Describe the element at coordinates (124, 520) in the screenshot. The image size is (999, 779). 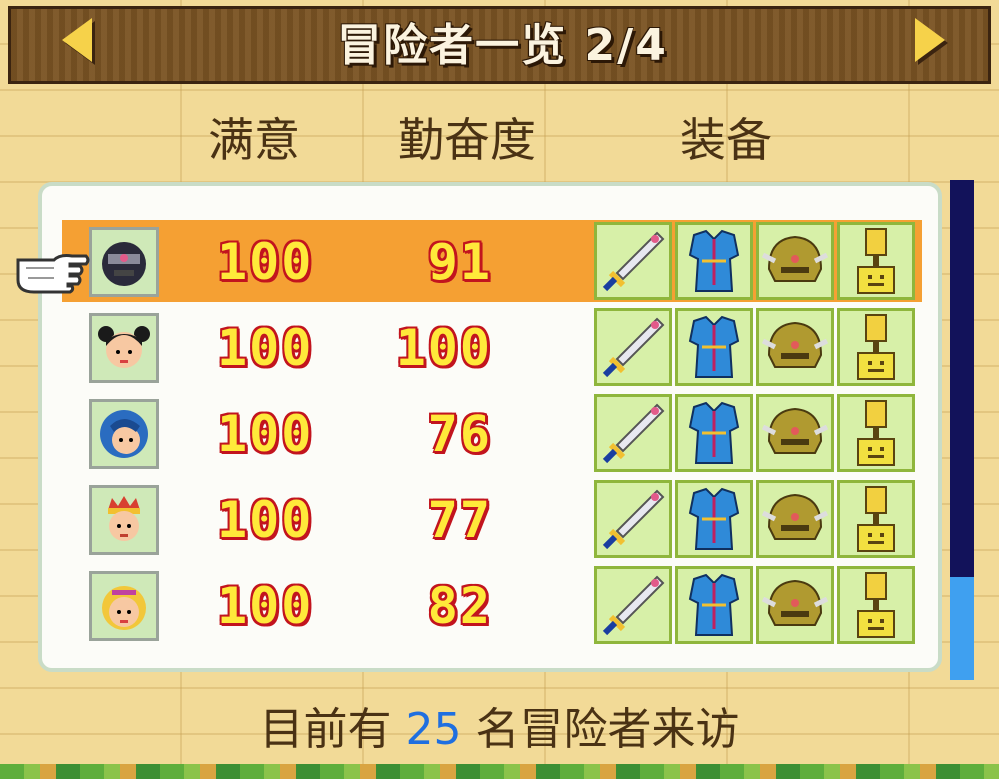
I see `crowned-avatar` at that location.